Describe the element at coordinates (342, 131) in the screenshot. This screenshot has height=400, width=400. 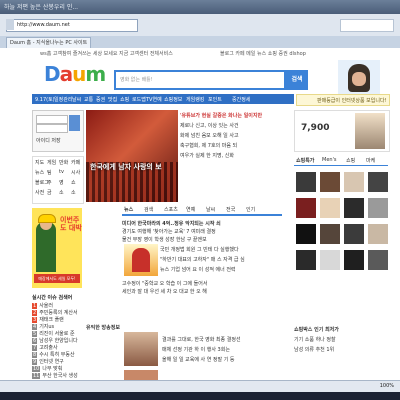
I see `shopping-box: 7,900` at that location.